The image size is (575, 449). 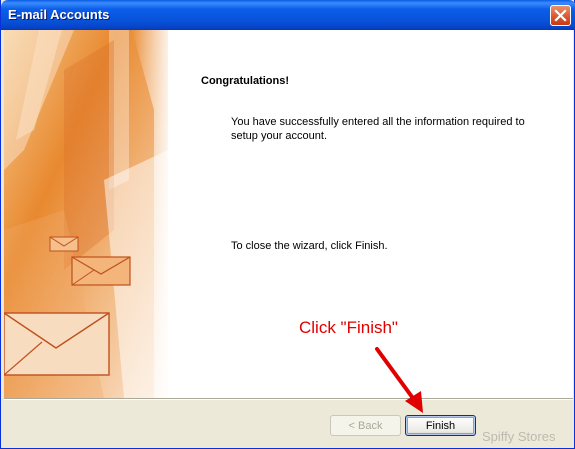 I want to click on close-icon, so click(x=560, y=15).